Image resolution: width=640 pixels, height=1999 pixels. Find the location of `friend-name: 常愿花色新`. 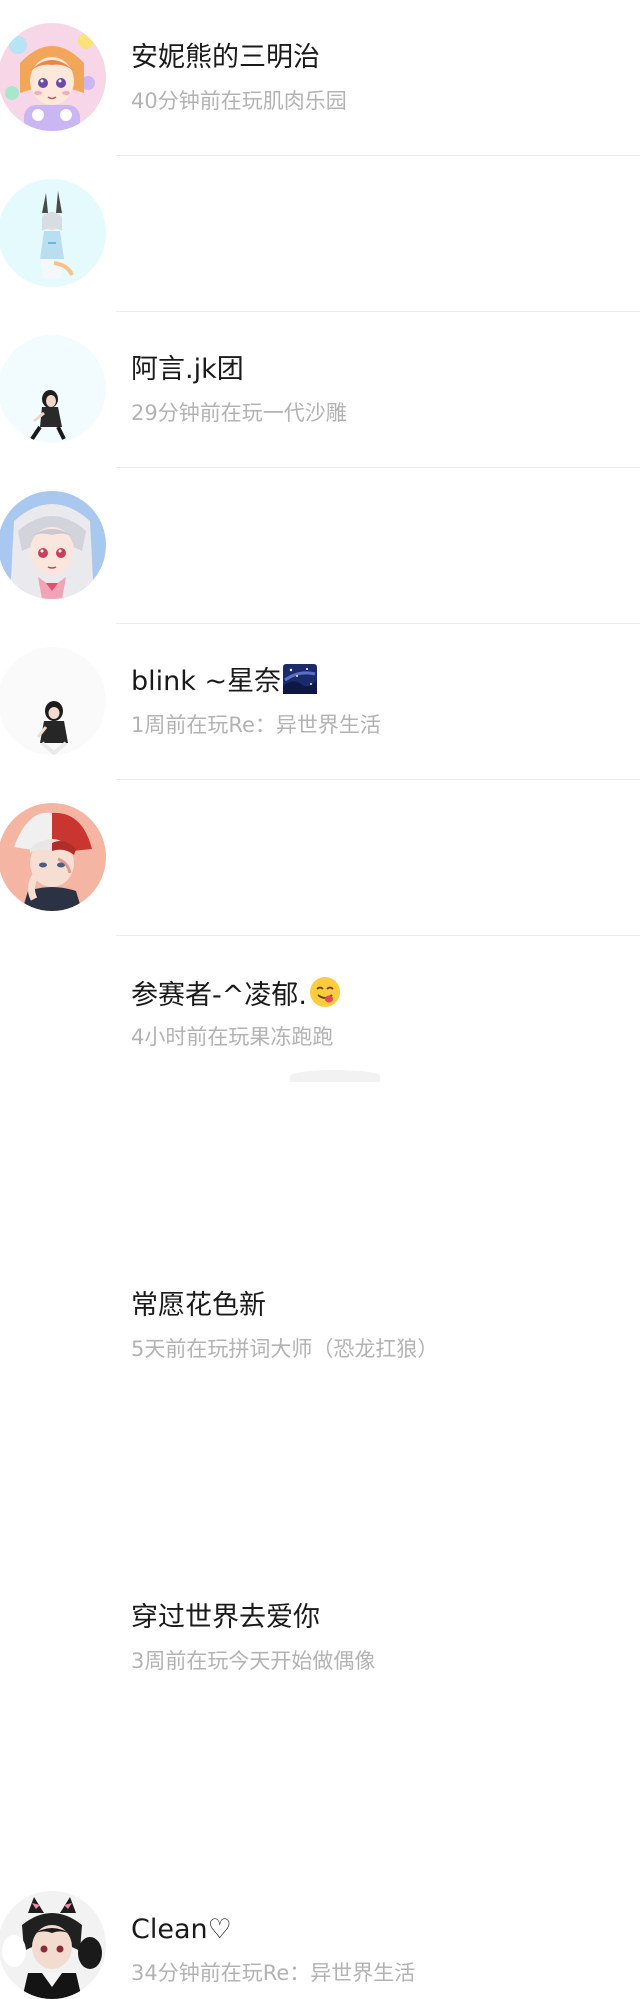

friend-name: 常愿花色新 is located at coordinates (198, 1305).